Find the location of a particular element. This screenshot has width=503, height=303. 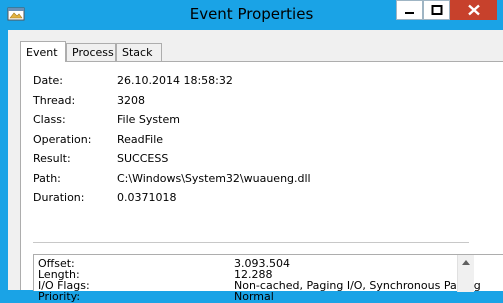

maximize-button is located at coordinates (436, 10).